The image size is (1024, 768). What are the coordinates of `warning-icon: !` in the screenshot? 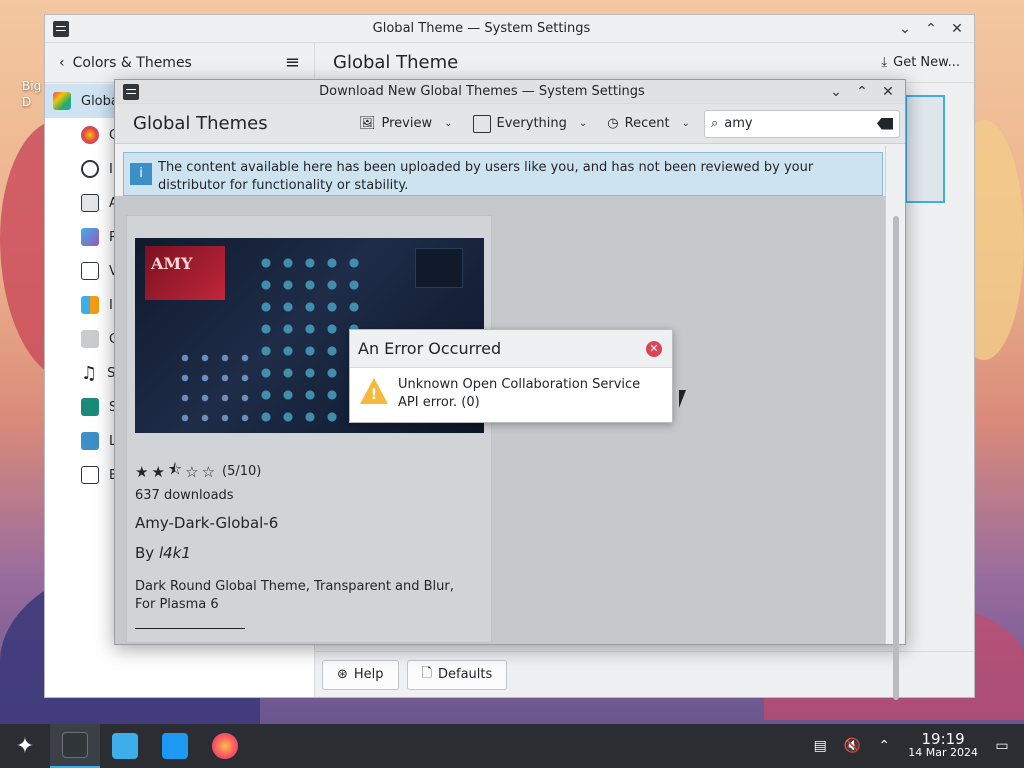 It's located at (374, 391).